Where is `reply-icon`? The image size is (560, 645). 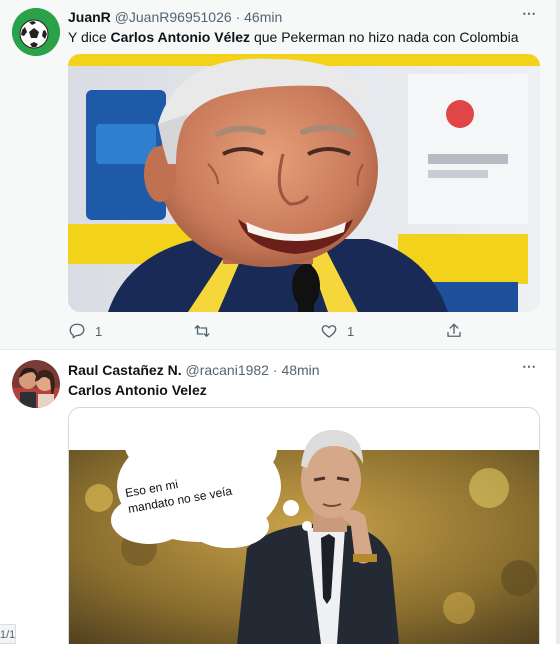
reply-icon is located at coordinates (77, 331).